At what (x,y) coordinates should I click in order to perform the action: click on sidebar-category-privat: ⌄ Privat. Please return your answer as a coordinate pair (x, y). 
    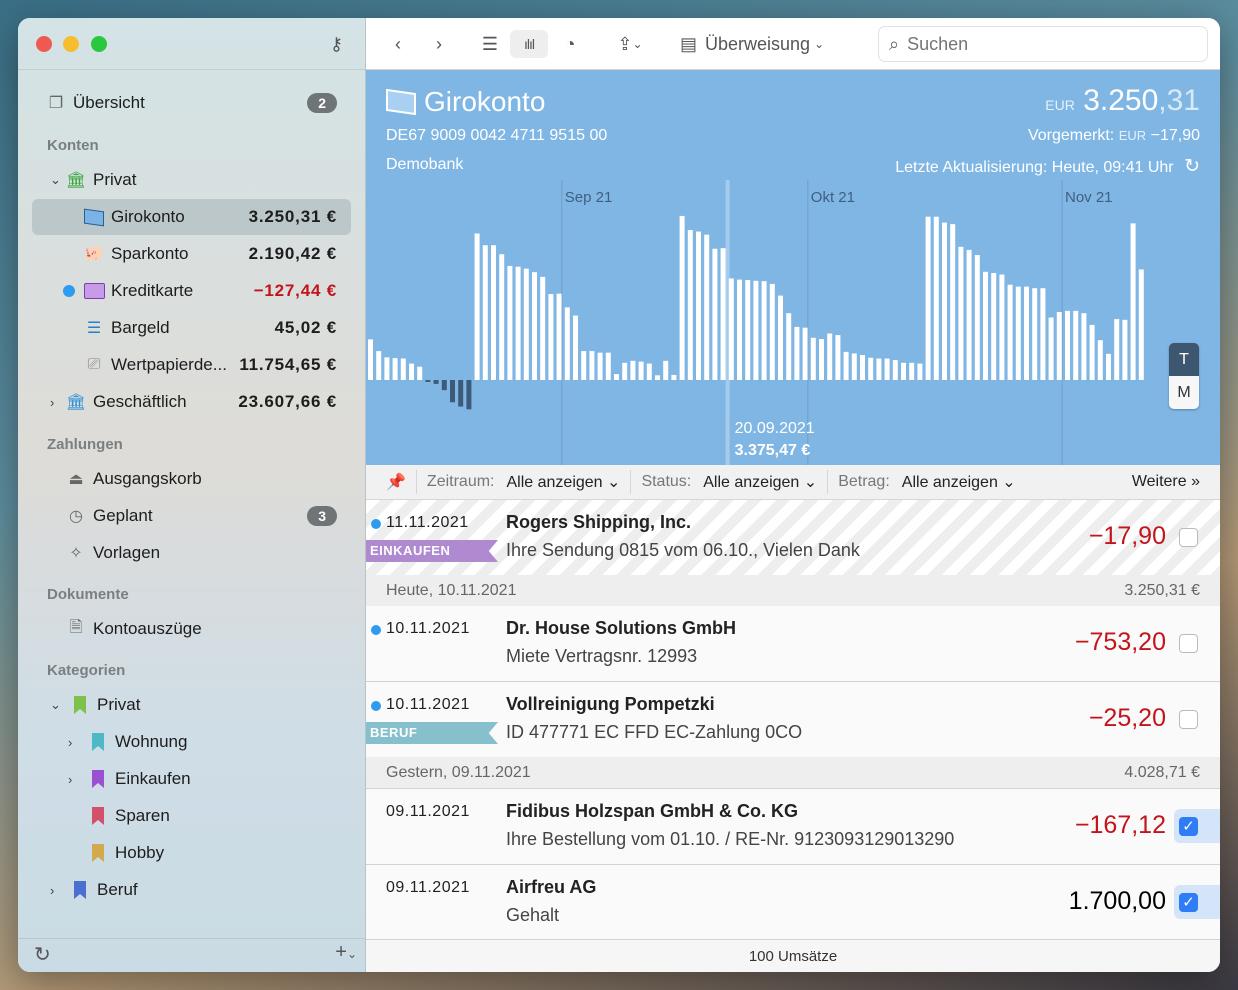
    Looking at the image, I should click on (191, 705).